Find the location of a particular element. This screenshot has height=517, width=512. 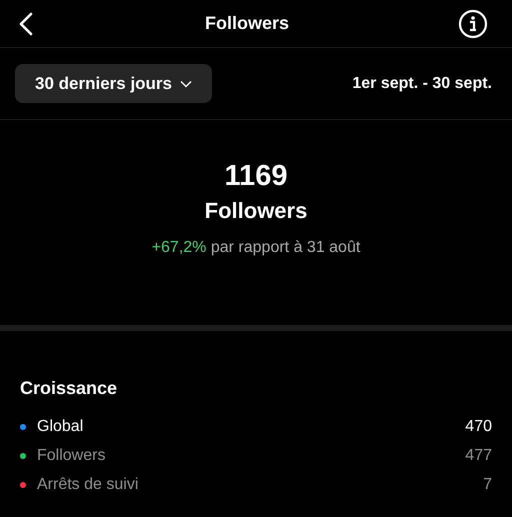

follower-count: 1169 is located at coordinates (256, 176).